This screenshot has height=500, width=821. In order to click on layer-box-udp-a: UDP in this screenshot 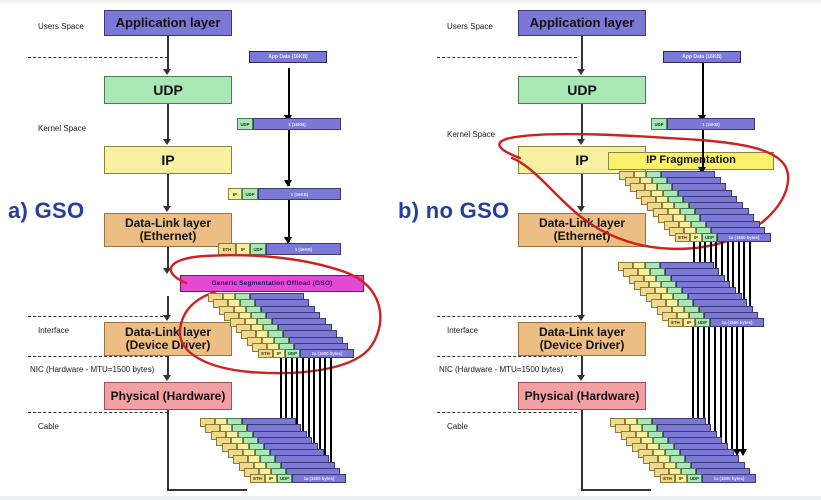, I will do `click(168, 90)`.